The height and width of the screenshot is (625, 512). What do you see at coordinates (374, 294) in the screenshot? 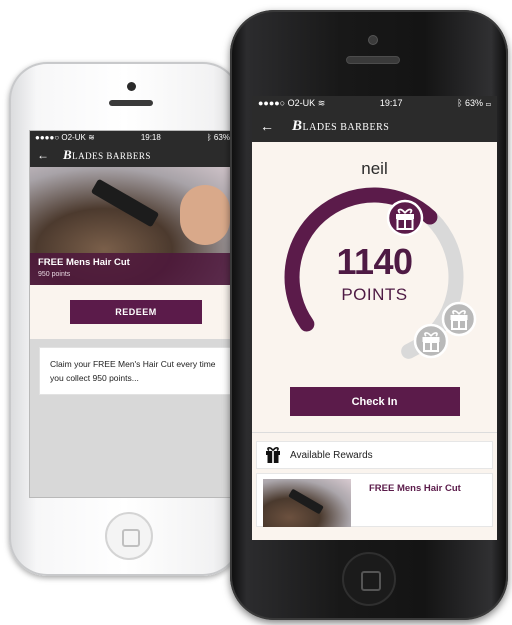
I see `points-label: POINTS` at bounding box center [374, 294].